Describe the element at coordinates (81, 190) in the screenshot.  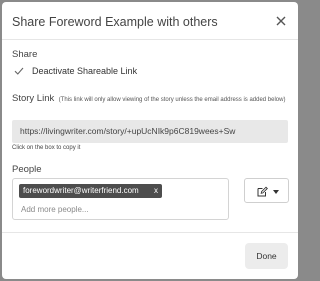
I see `person-chip-email: forewordwriter@writerfriend.com` at that location.